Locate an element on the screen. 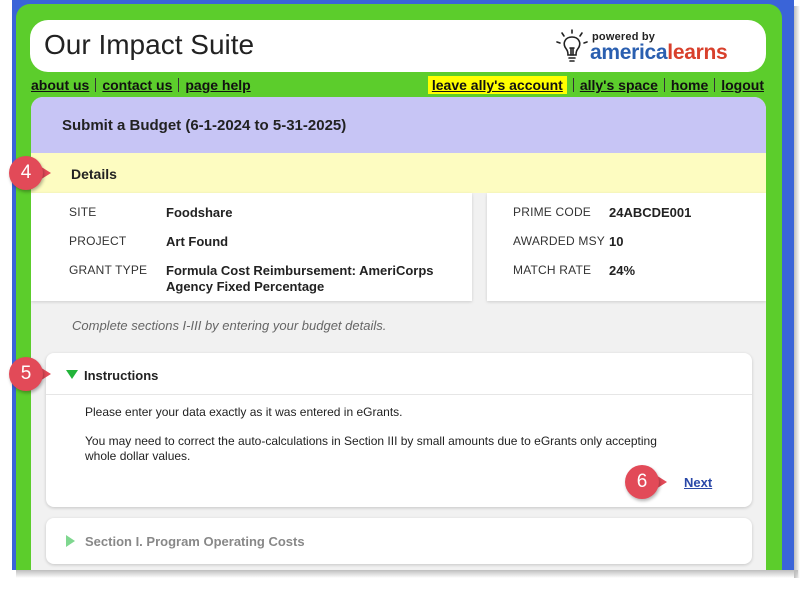 This screenshot has width=808, height=593. details-header: Details is located at coordinates (398, 173).